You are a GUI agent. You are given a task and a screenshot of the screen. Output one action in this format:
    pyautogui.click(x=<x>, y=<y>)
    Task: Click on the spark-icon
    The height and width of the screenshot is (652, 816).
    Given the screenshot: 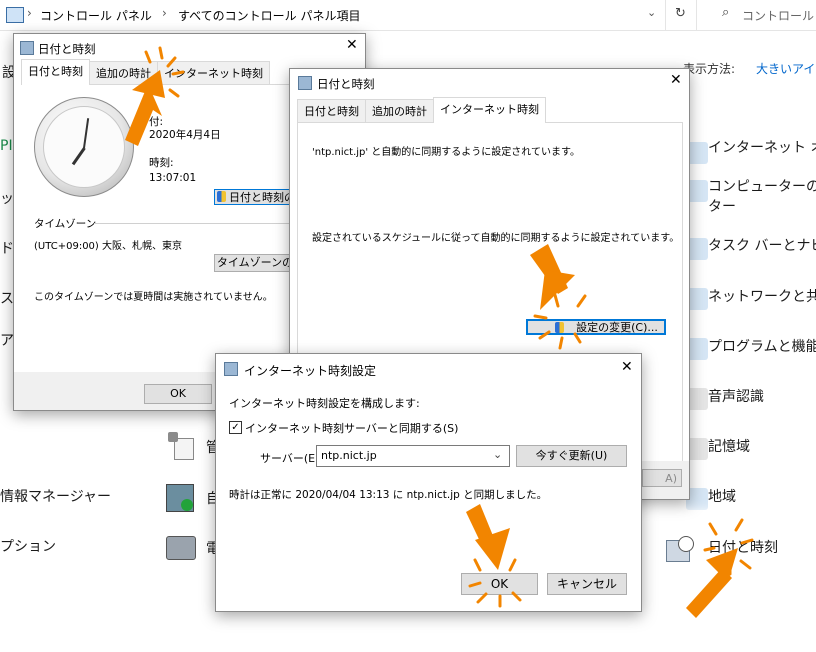 What is the action you would take?
    pyautogui.click(x=495, y=583)
    